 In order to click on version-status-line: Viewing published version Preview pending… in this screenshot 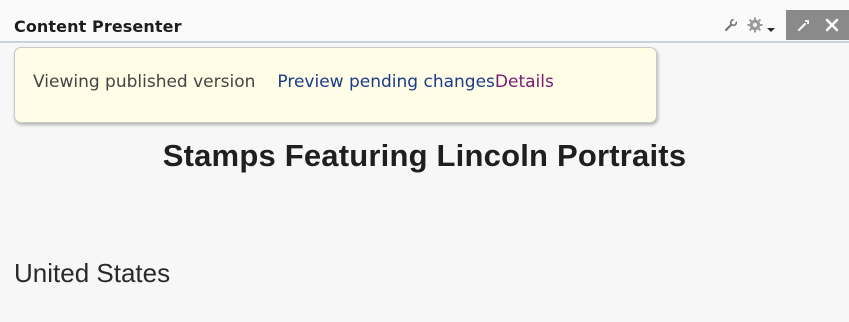, I will do `click(293, 82)`.